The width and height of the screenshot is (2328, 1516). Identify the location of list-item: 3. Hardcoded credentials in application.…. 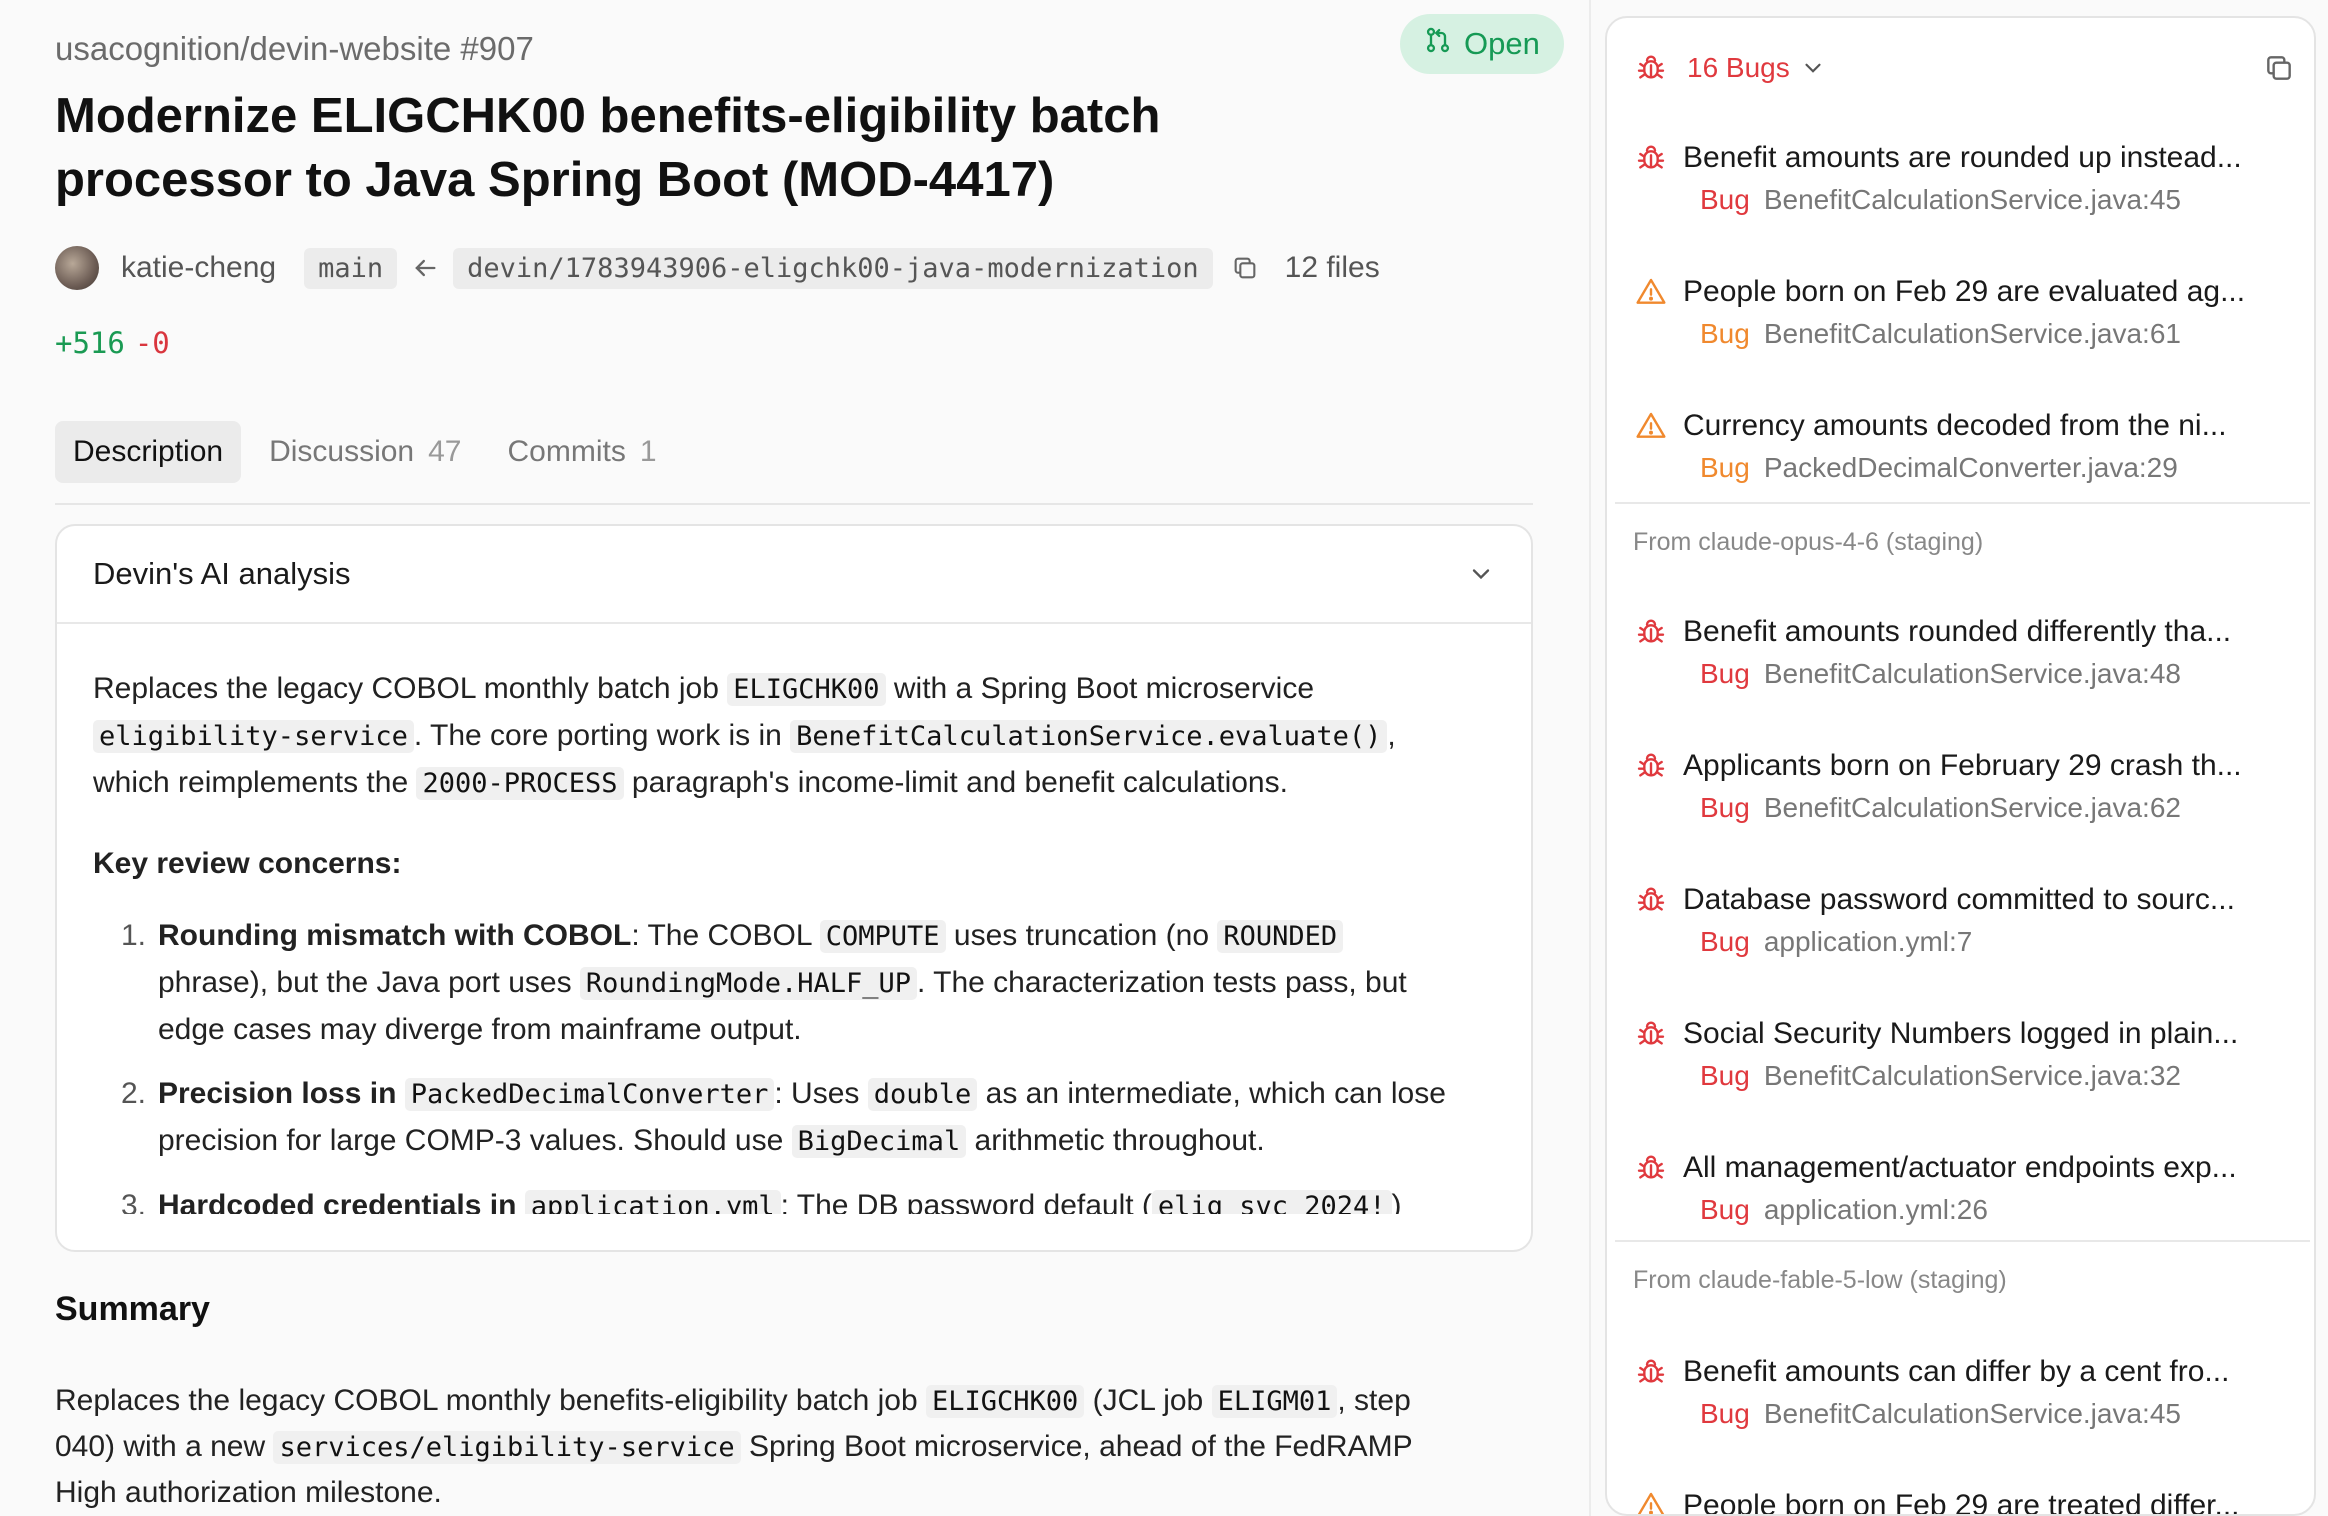
(793, 1198).